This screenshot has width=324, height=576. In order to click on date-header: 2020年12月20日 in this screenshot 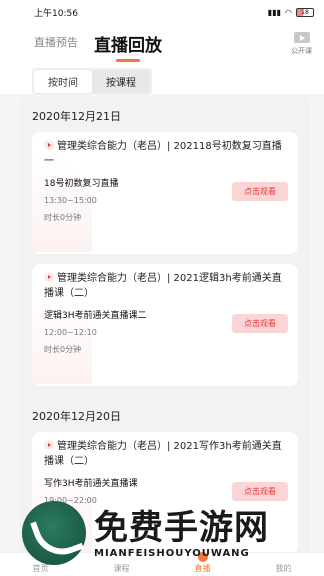, I will do `click(76, 416)`.